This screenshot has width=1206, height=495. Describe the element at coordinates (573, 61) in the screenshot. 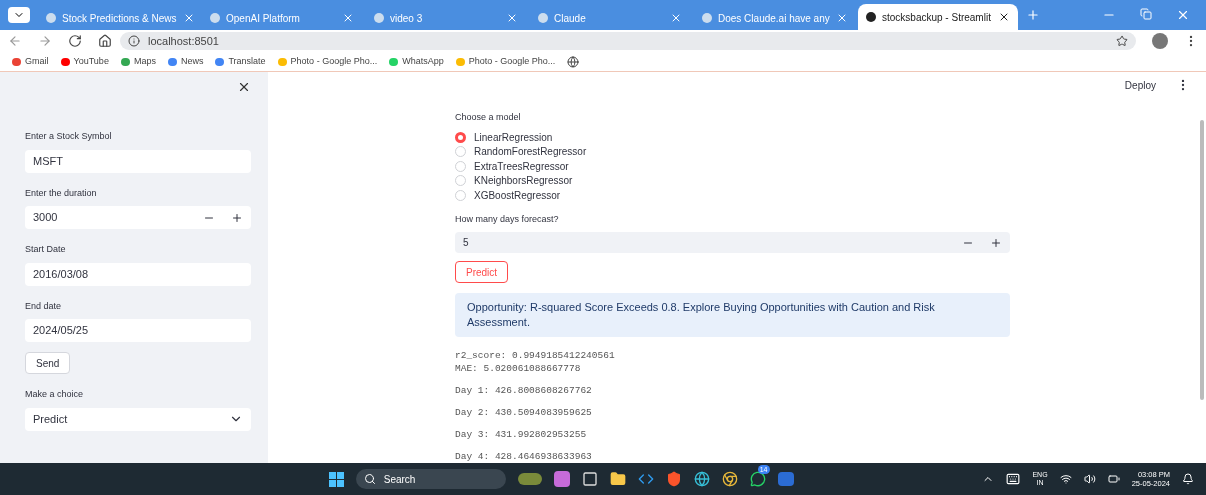

I see `globe-icon` at that location.